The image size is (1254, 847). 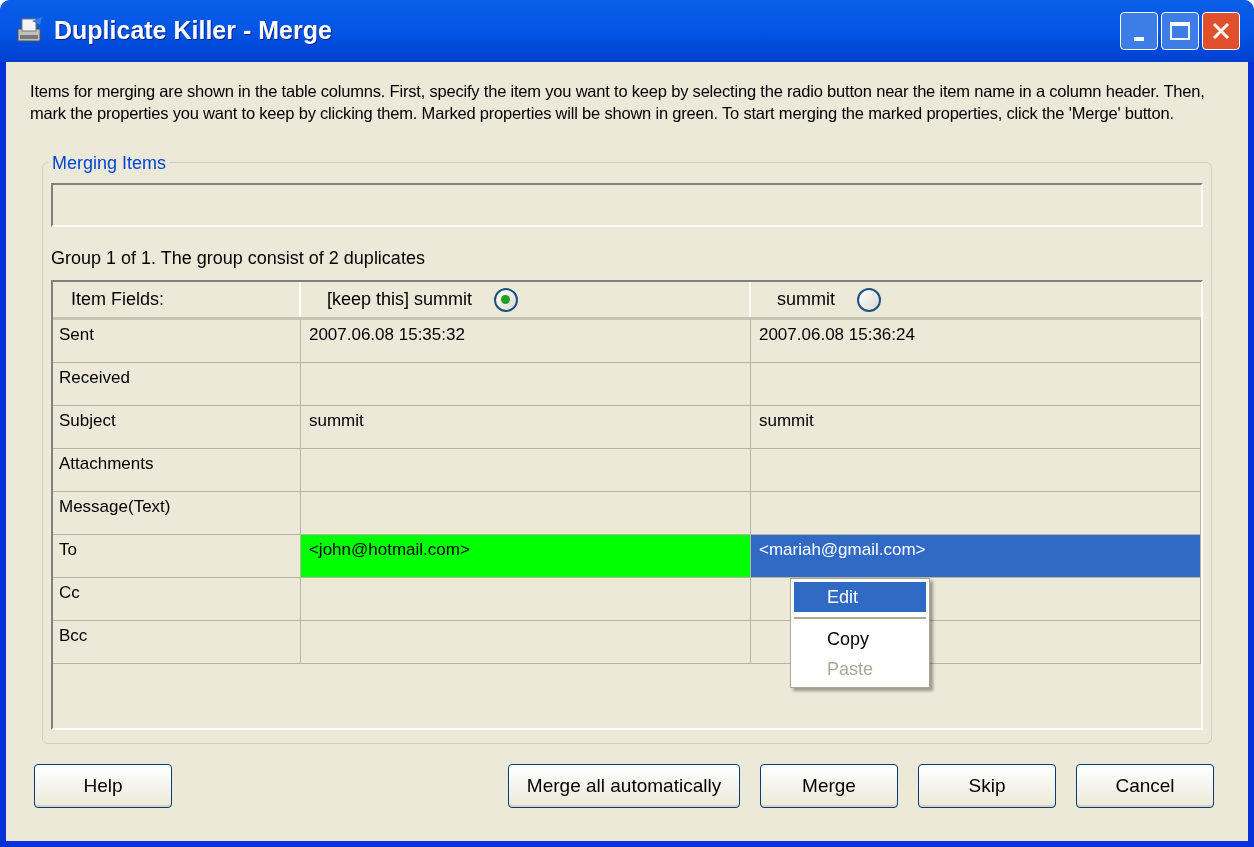 I want to click on value-cell: 2007.06.08 15:36:24, so click(x=975, y=341).